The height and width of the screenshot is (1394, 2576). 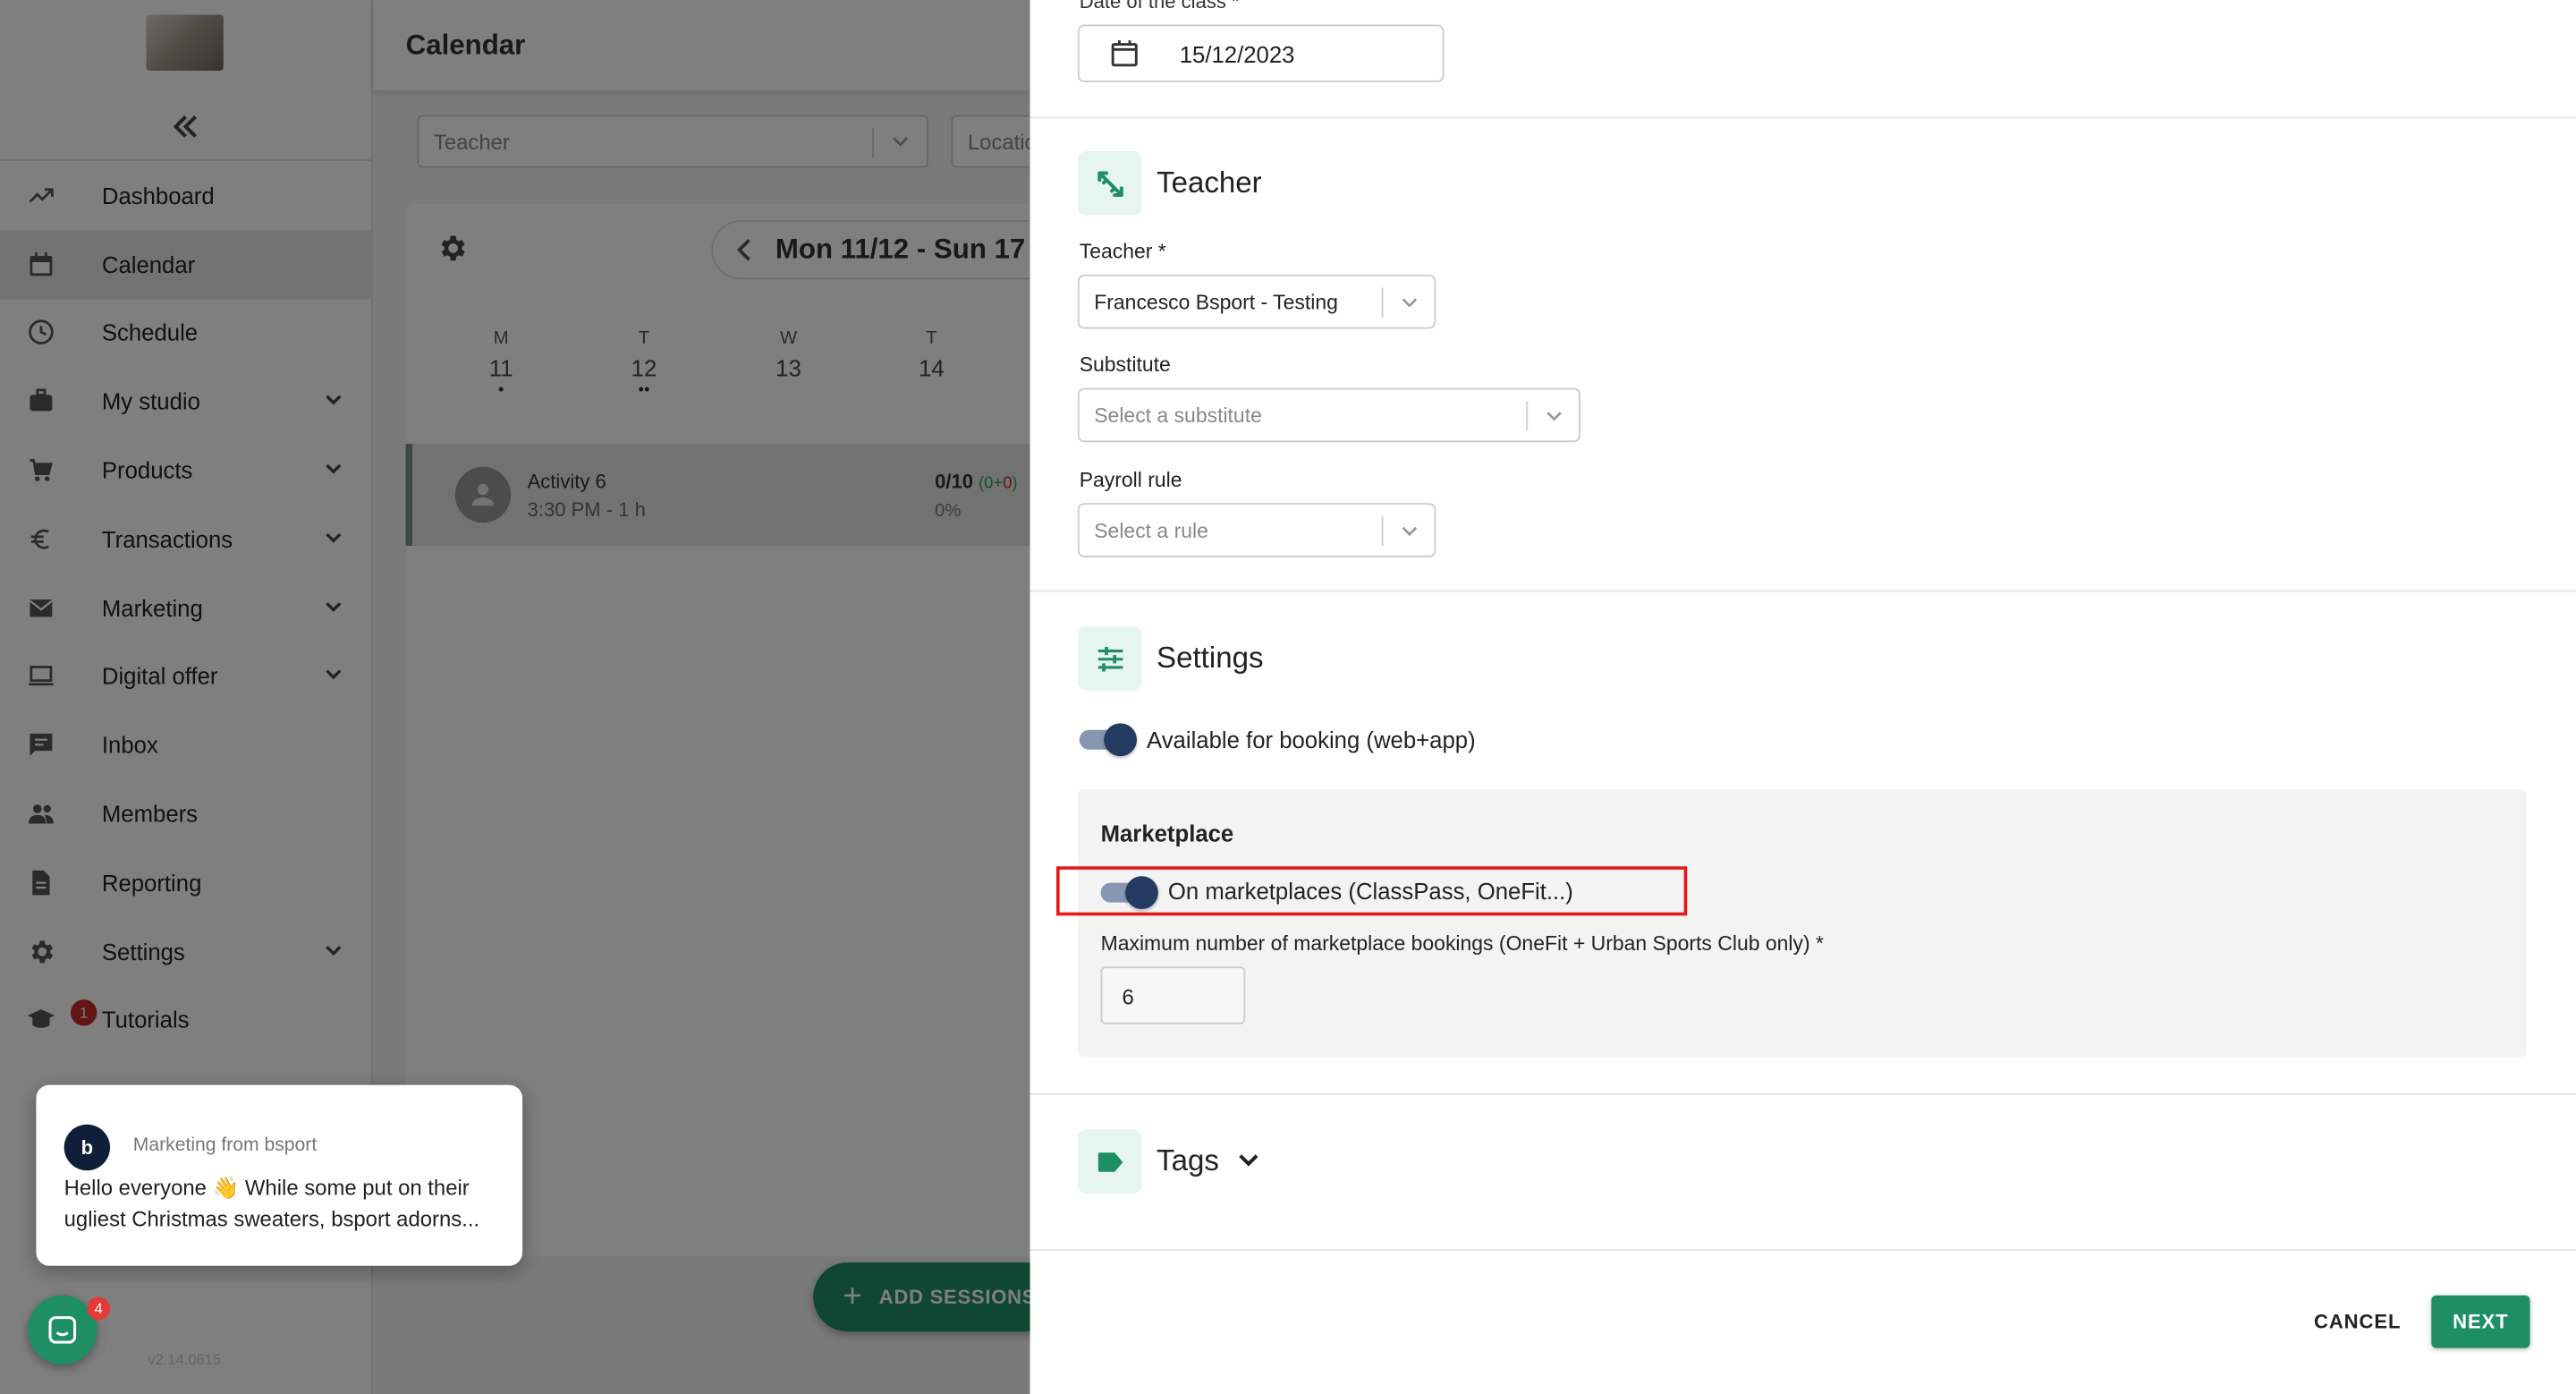 I want to click on payroll-select: Select a rule, so click(x=1256, y=530).